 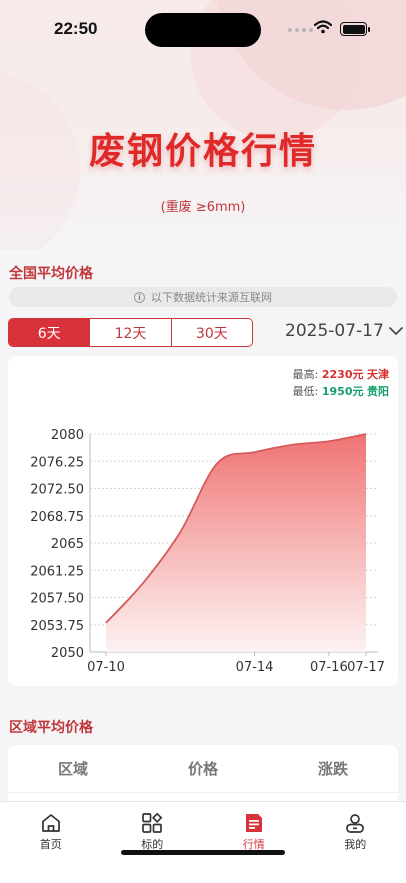 I want to click on tab-profile: 我的, so click(x=355, y=842).